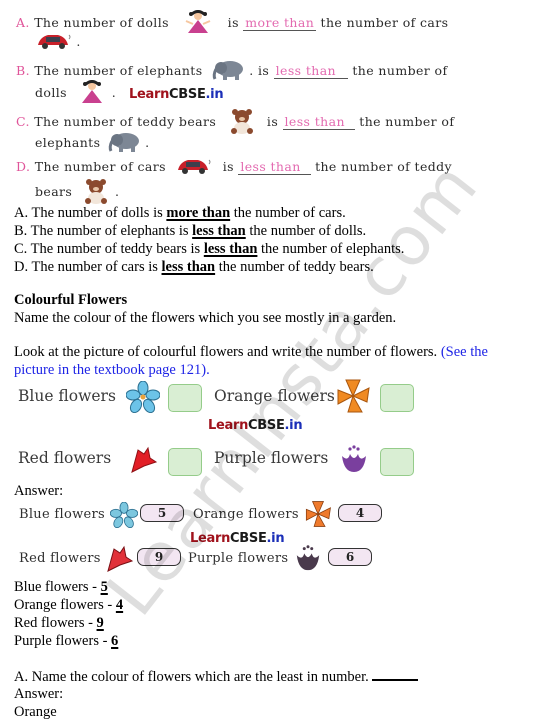 This screenshot has height=724, width=541. Describe the element at coordinates (384, 22) in the screenshot. I see `question-text-post: the number of cars` at that location.